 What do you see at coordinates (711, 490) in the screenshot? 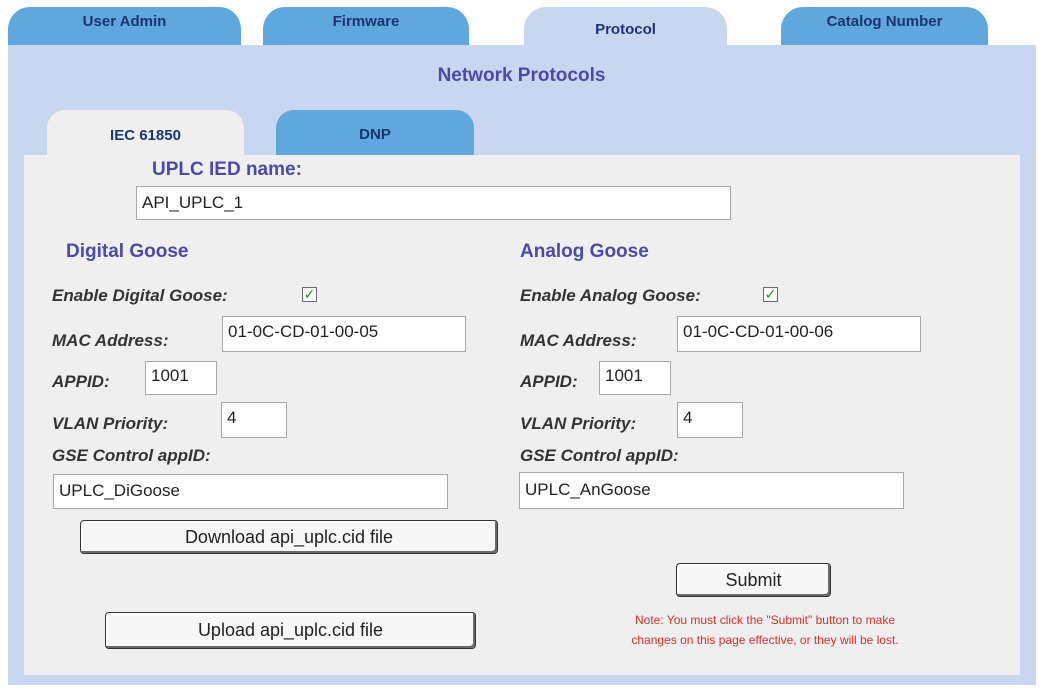
I see `analog-gse-input: UPLC_AnGoose` at bounding box center [711, 490].